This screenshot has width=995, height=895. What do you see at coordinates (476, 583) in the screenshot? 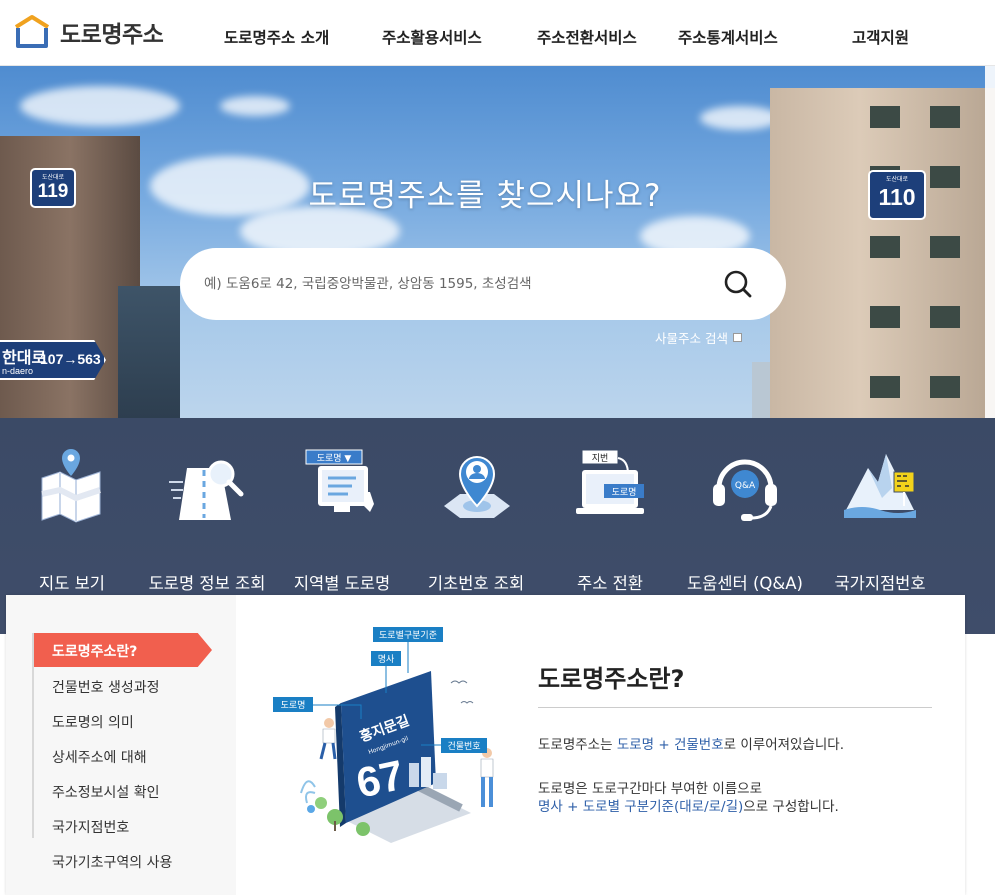
I see `quick-label: 기초번호 조회` at bounding box center [476, 583].